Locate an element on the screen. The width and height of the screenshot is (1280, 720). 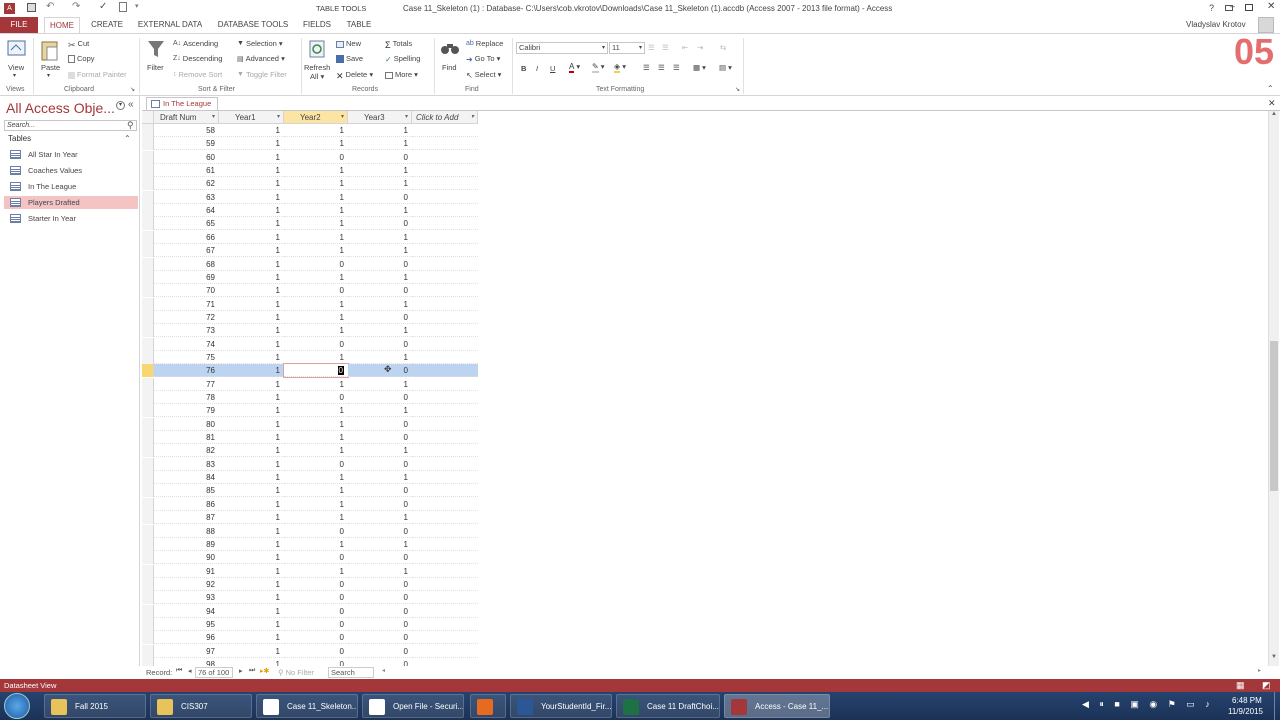
first-record-icon: ⏮ is located at coordinates (179, 671).